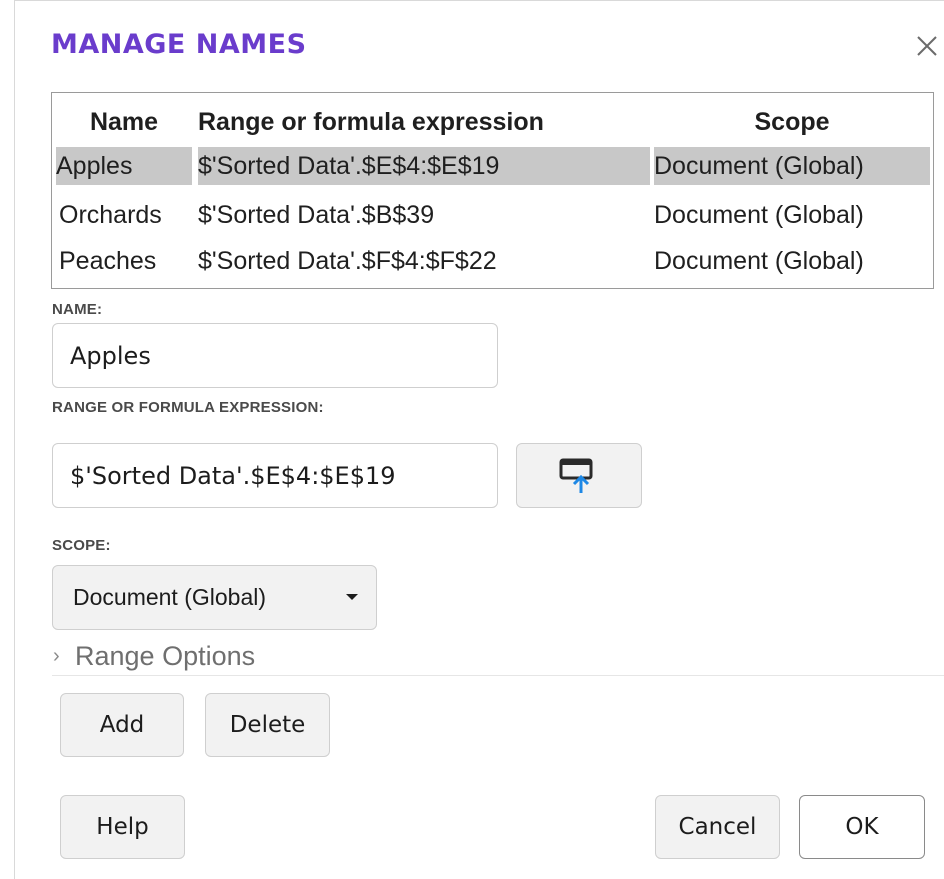 This screenshot has width=944, height=879. What do you see at coordinates (352, 597) in the screenshot?
I see `caret-down-icon` at bounding box center [352, 597].